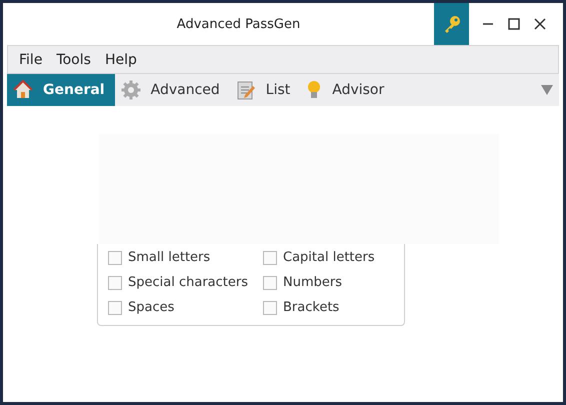 The image size is (566, 405). I want to click on checkbox: Special characters, so click(185, 282).